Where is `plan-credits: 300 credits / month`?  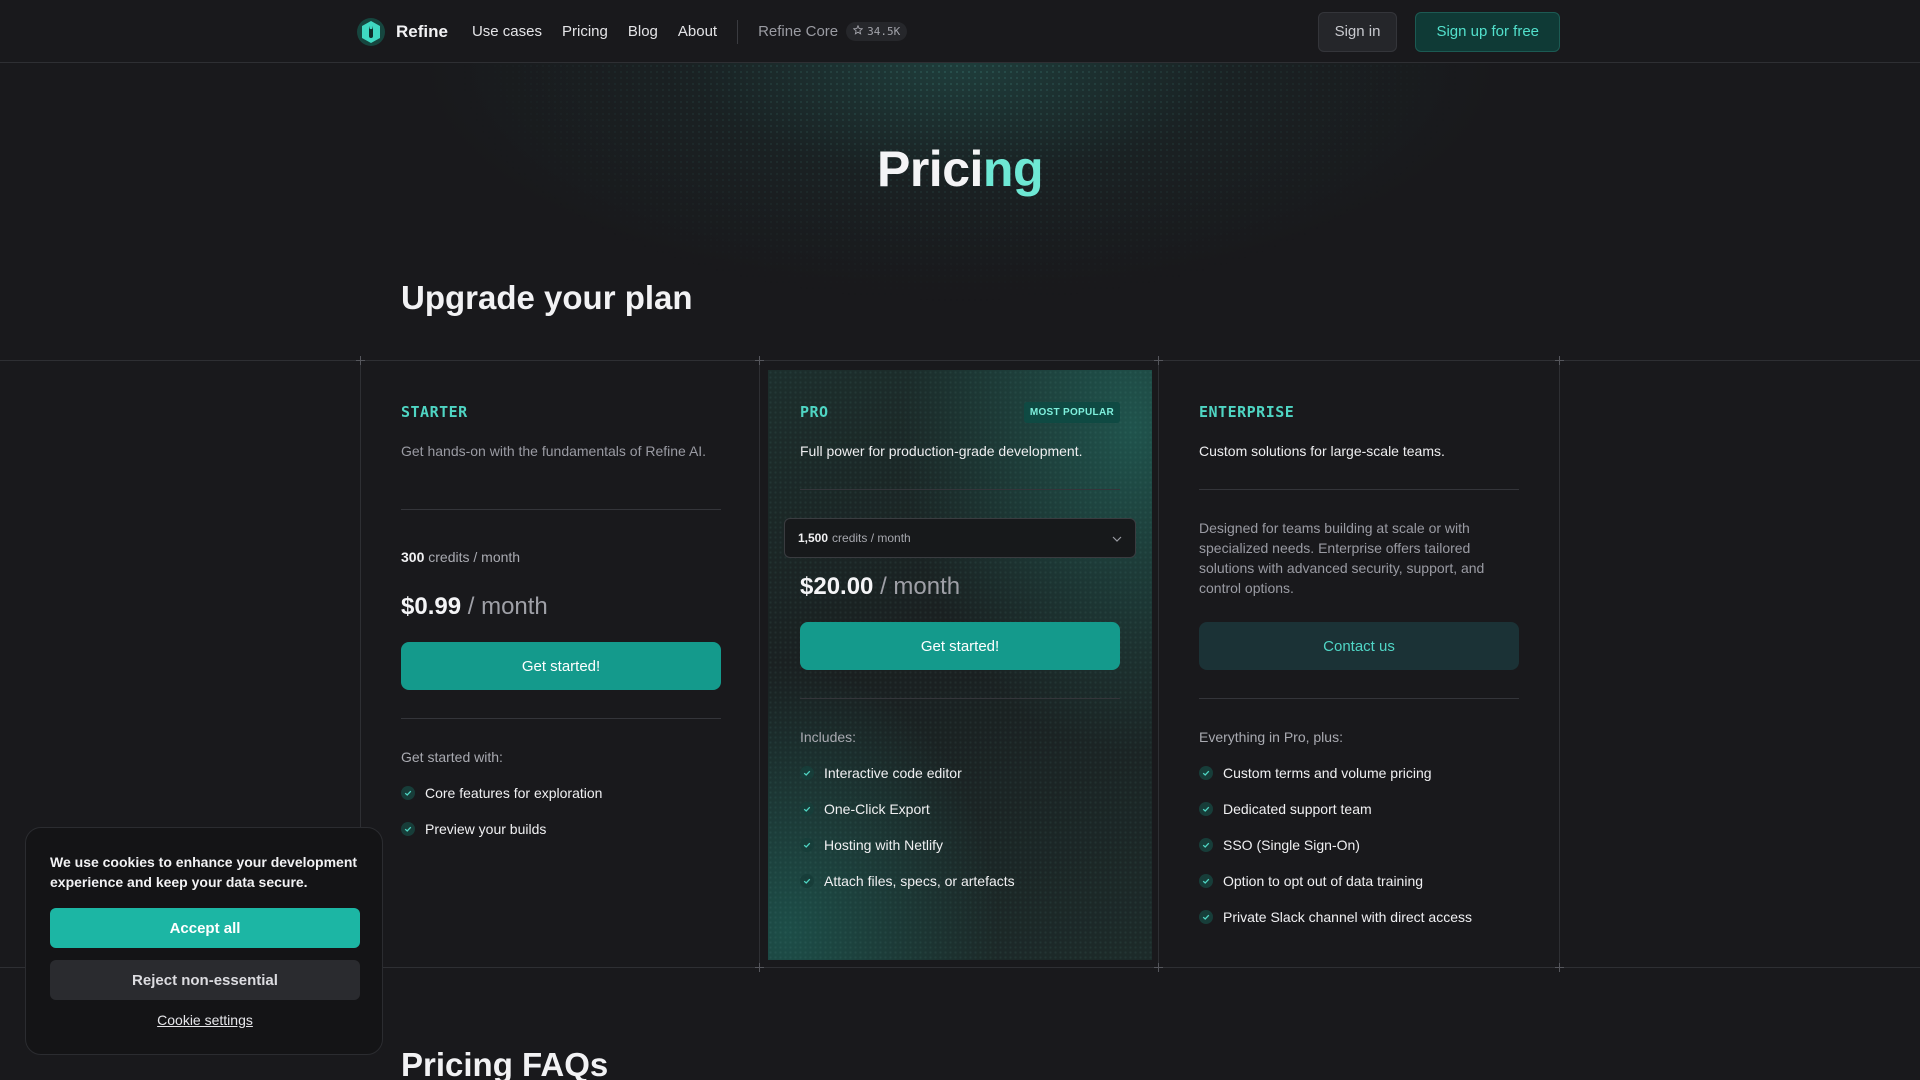 plan-credits: 300 credits / month is located at coordinates (460, 557).